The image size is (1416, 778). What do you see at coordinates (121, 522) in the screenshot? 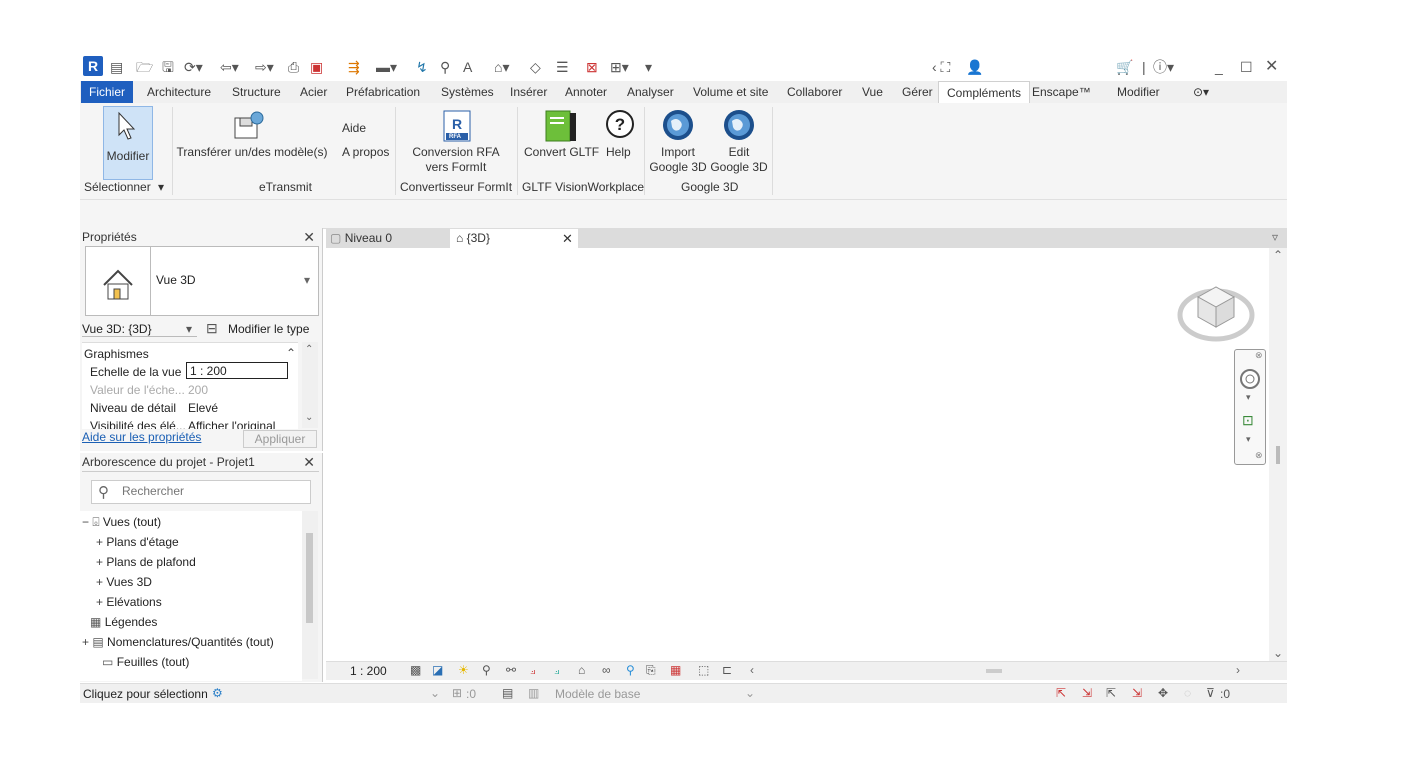
I see `tree-item: − ⌻ Vues (tout)` at bounding box center [121, 522].